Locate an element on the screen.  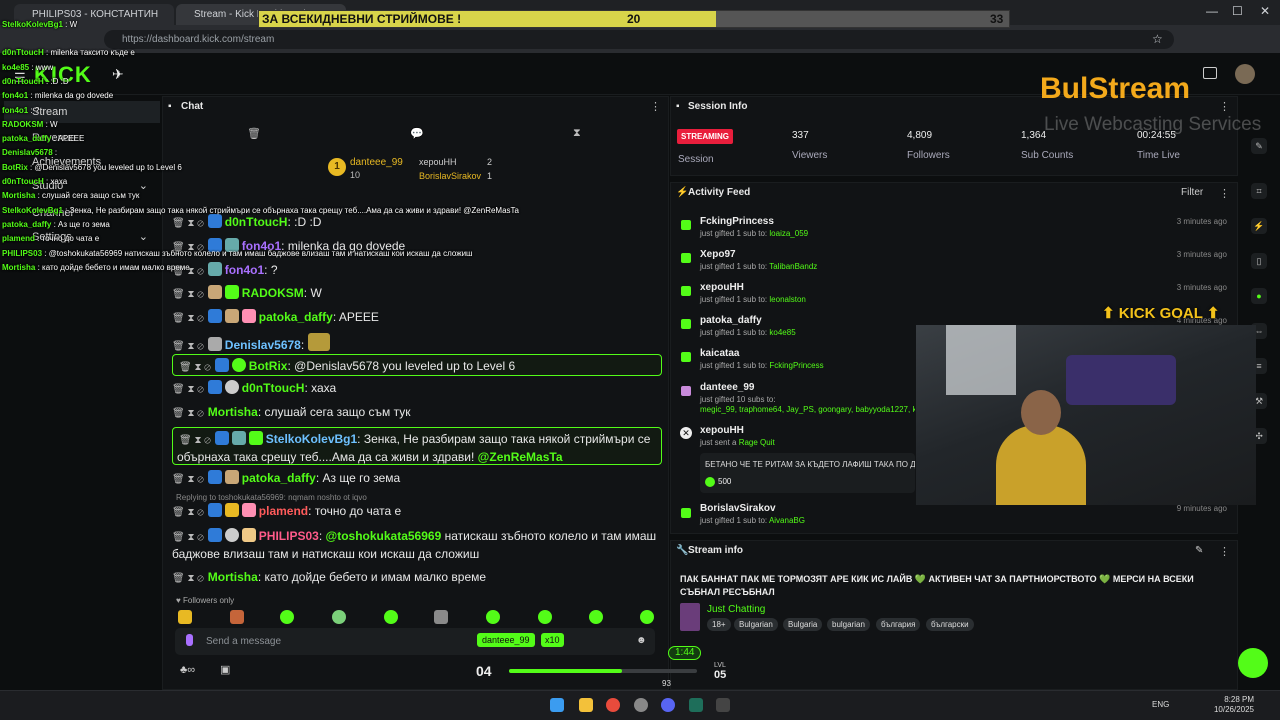
avatar is located at coordinates (1245, 74).